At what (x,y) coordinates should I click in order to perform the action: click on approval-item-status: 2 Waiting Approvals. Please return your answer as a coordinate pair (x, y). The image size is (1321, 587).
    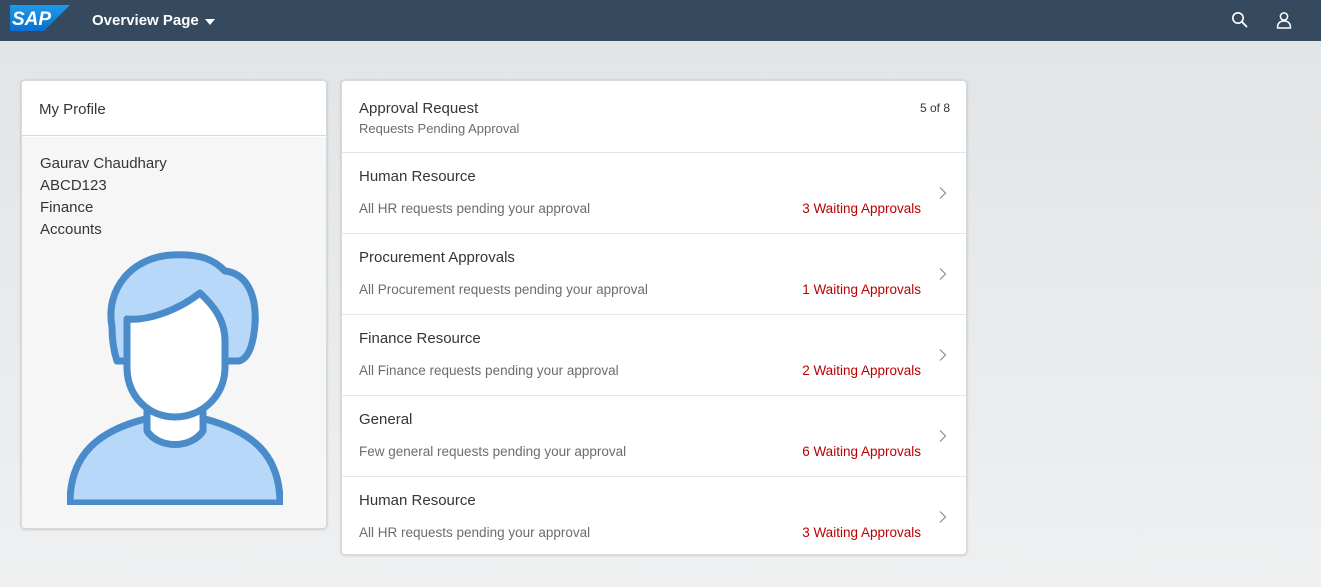
    Looking at the image, I should click on (861, 370).